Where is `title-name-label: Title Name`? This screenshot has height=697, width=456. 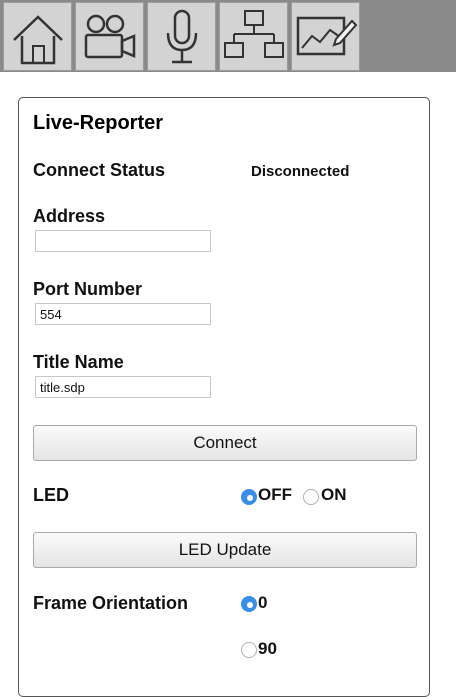 title-name-label: Title Name is located at coordinates (78, 362).